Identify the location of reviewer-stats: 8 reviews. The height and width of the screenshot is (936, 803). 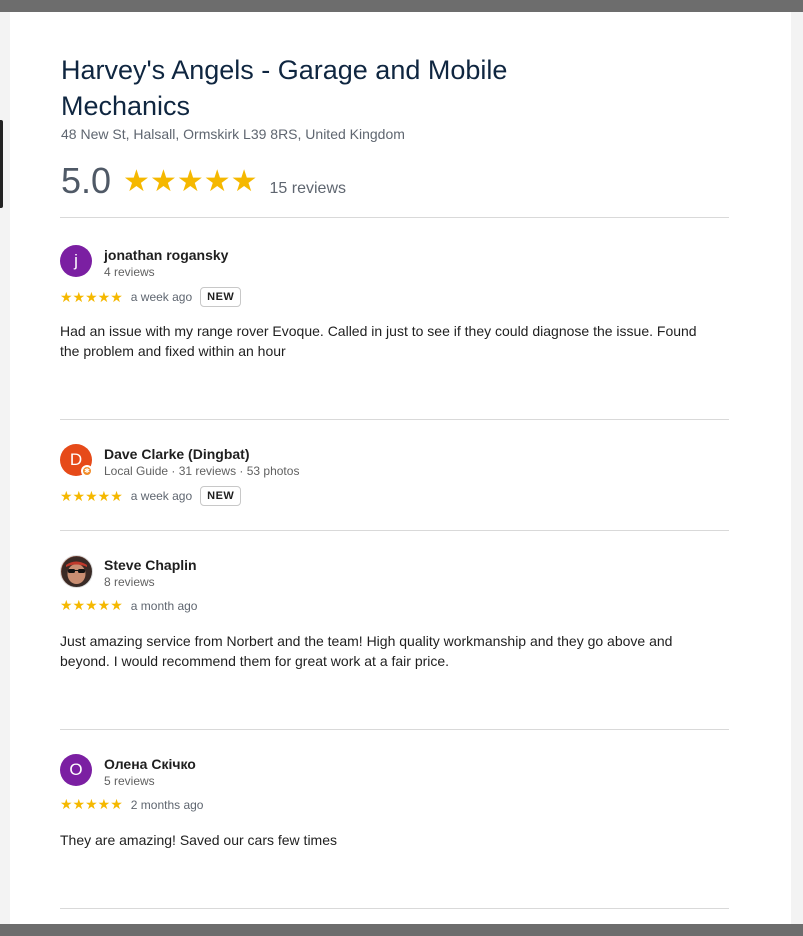
(129, 582).